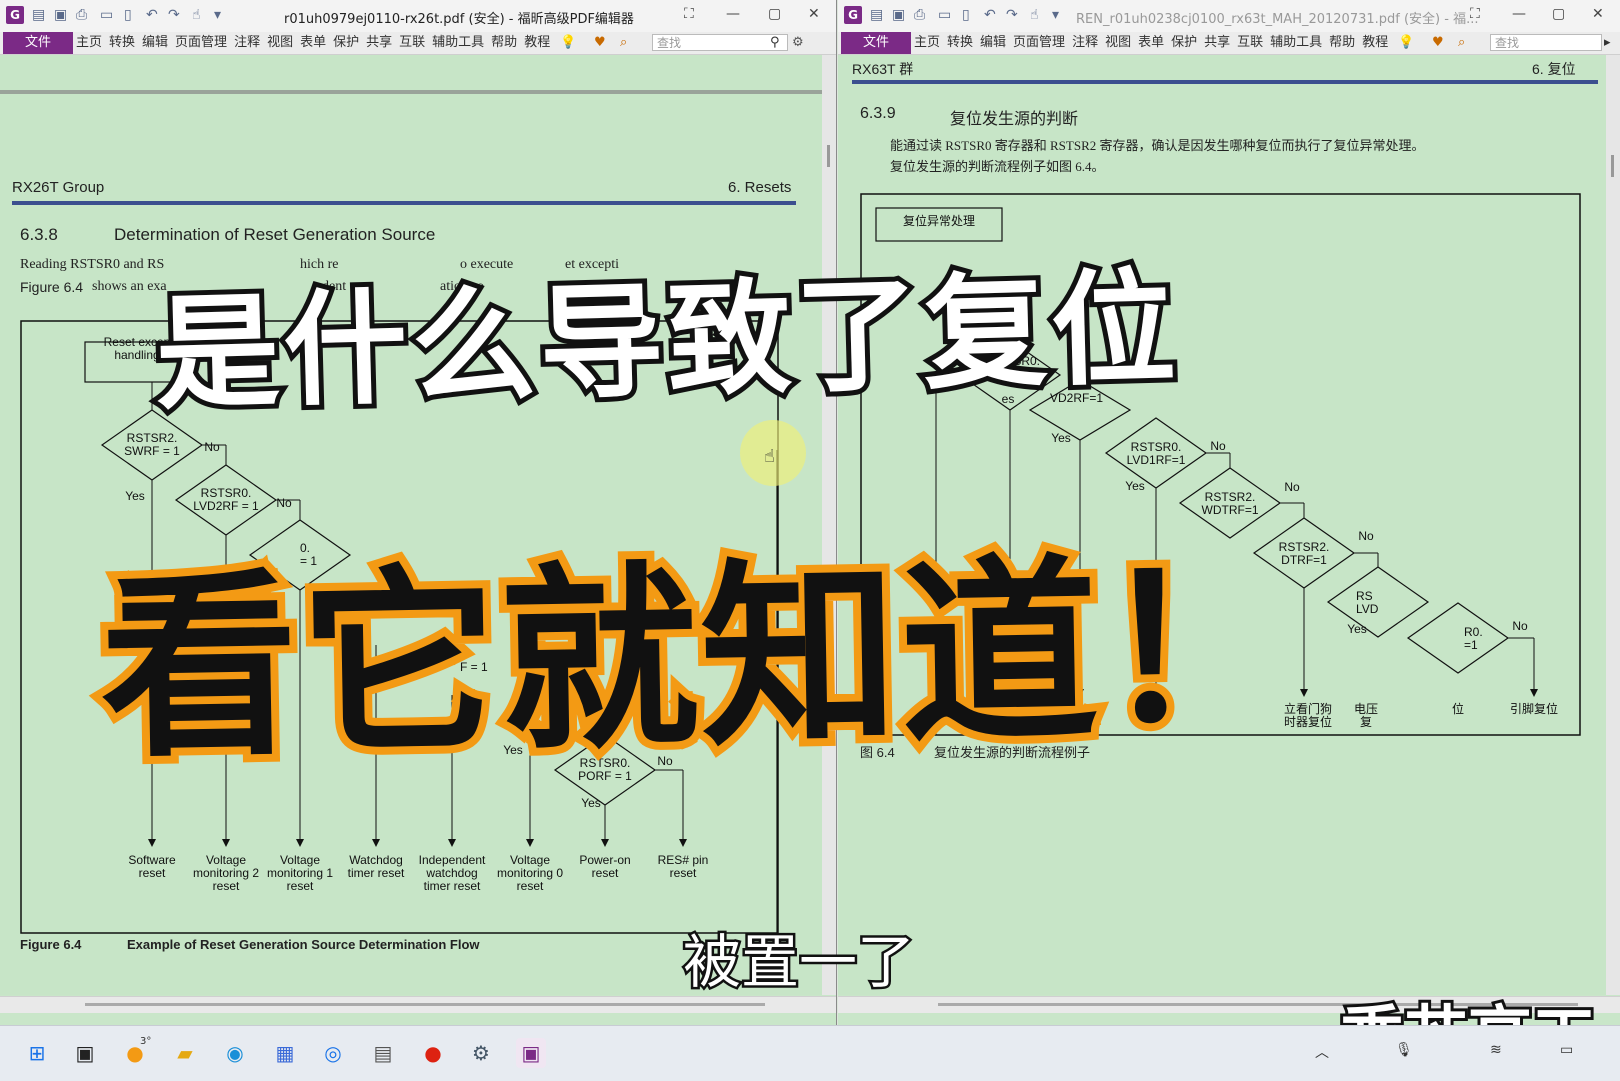 The height and width of the screenshot is (1081, 1620). Describe the element at coordinates (1607, 42) in the screenshot. I see `expand-arrow-icon: ▸` at that location.